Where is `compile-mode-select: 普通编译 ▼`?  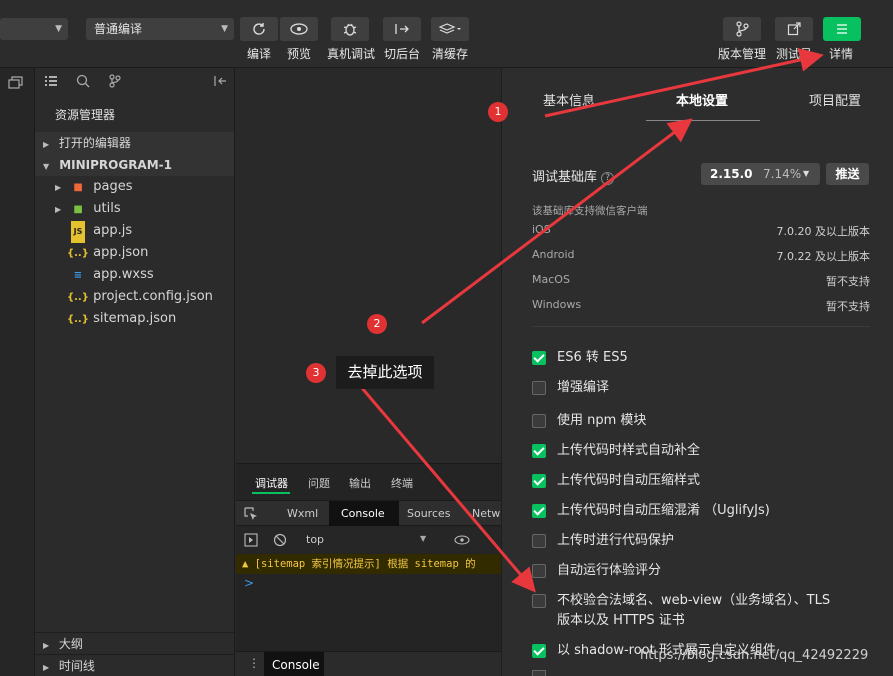
compile-mode-select: 普通编译 ▼ is located at coordinates (160, 29).